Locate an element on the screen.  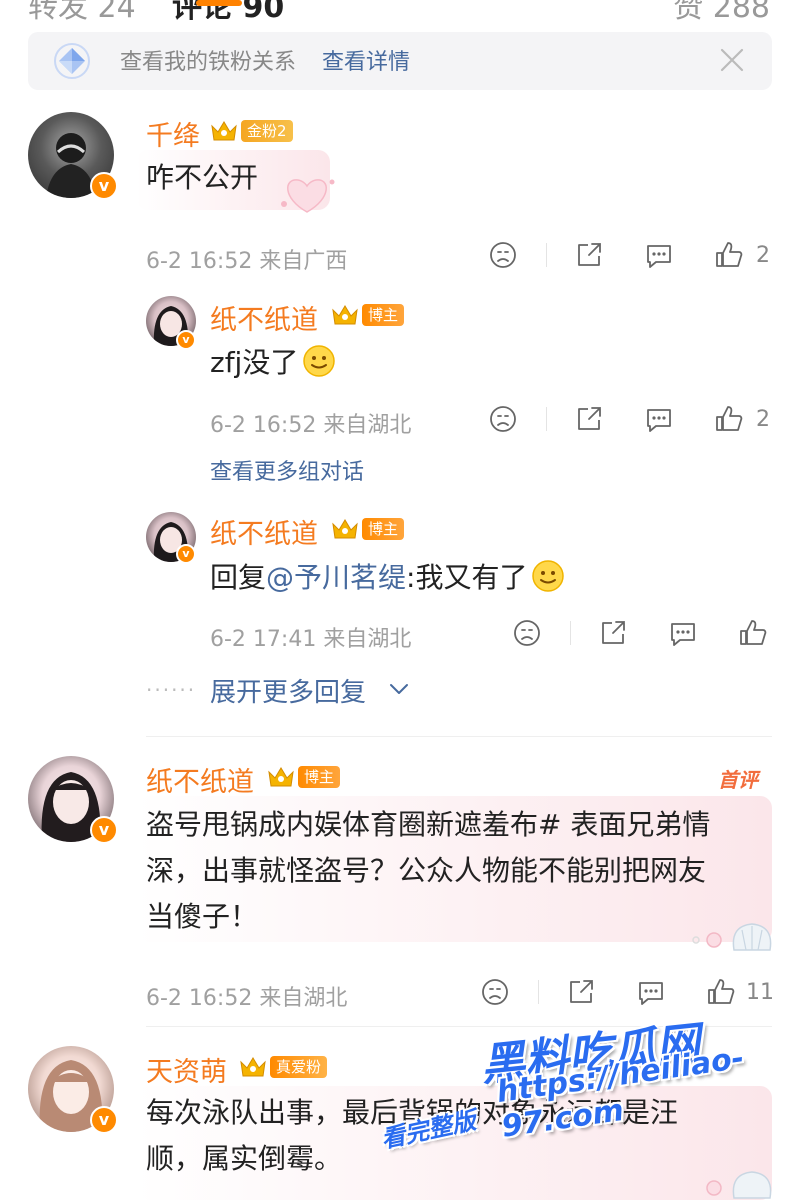
reply-text-body: zfj没了 is located at coordinates (254, 362).